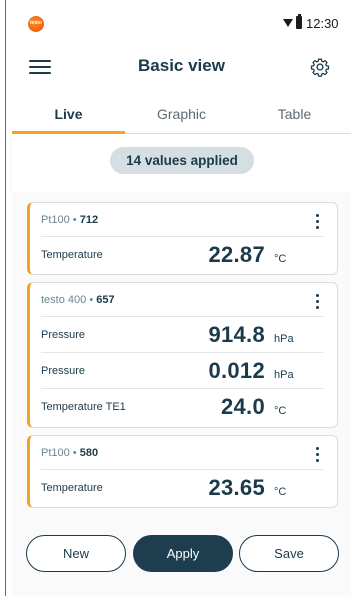  Describe the element at coordinates (299, 21) in the screenshot. I see `battery-icon` at that location.